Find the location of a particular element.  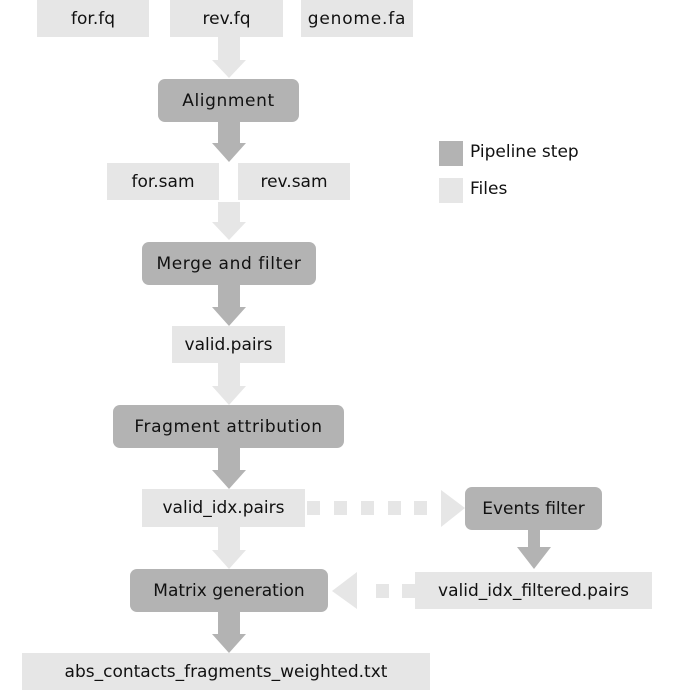

arrow-fragment-to-valididx is located at coordinates (229, 468).